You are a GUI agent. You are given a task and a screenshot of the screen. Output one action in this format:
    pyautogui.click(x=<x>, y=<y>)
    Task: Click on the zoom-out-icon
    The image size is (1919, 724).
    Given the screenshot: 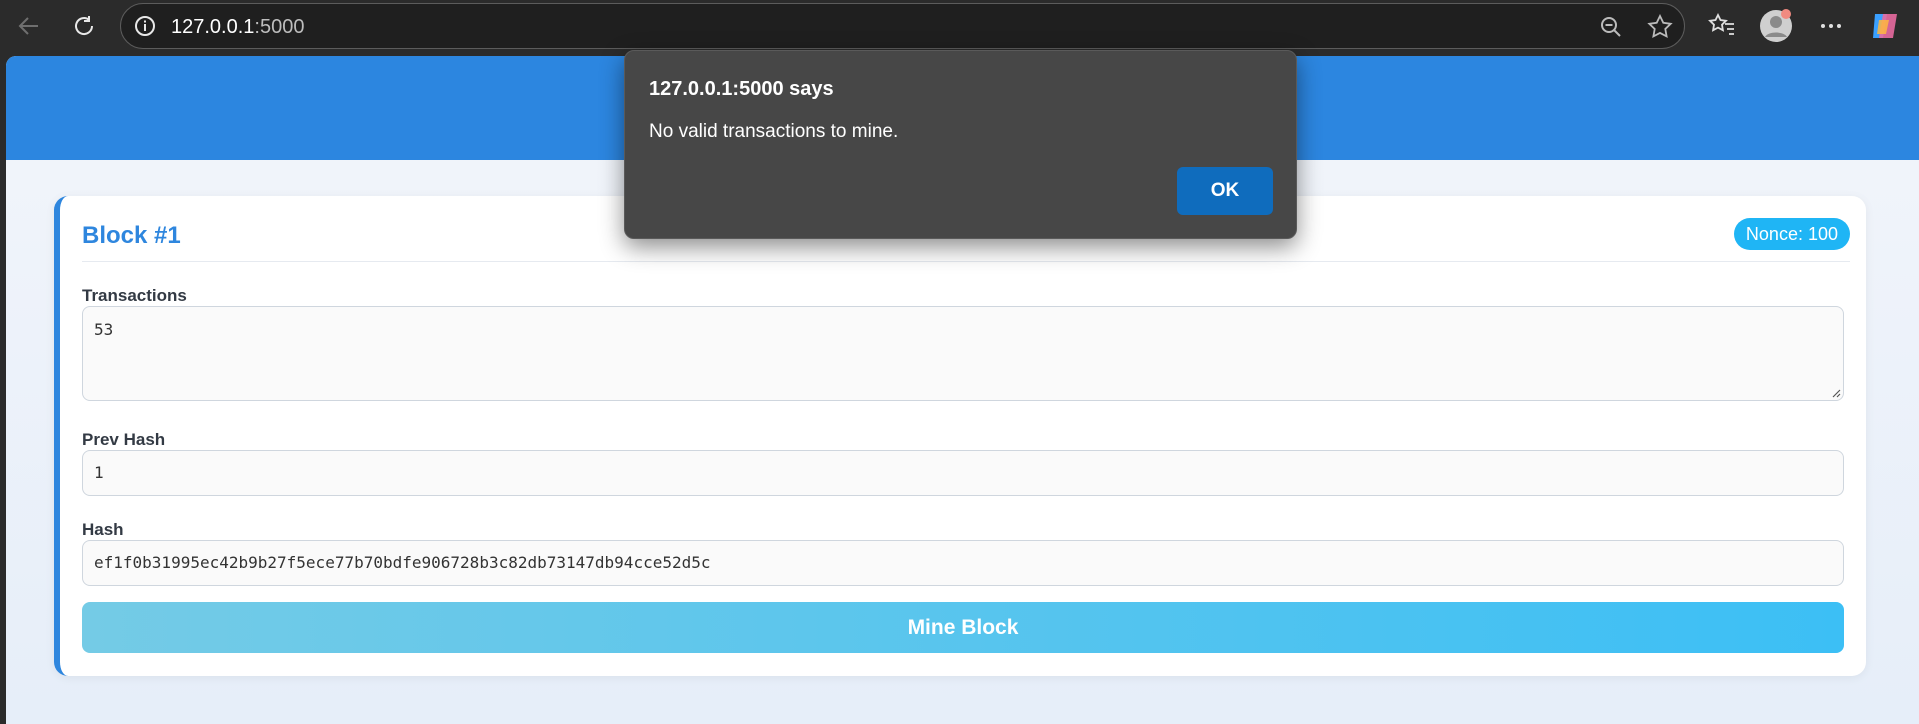 What is the action you would take?
    pyautogui.click(x=1611, y=29)
    